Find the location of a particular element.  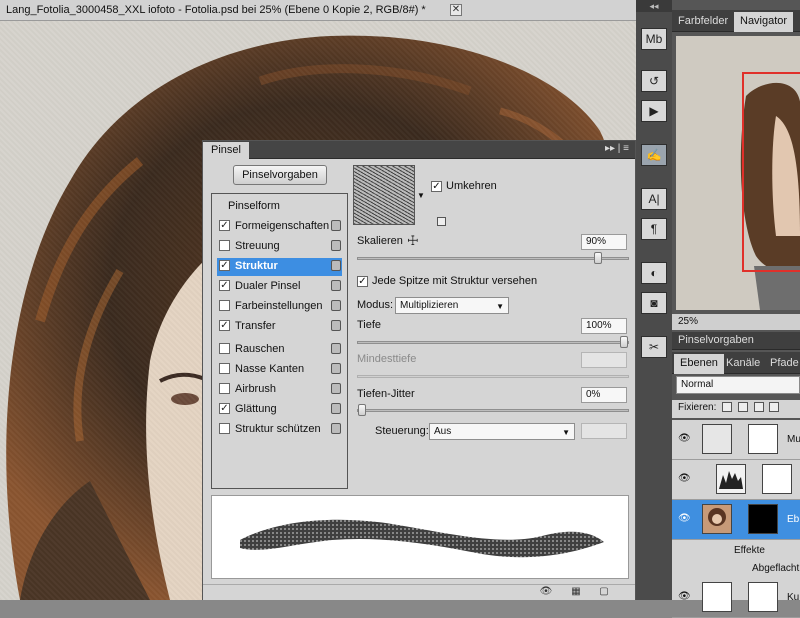

control-select: Aus ▼ is located at coordinates (502, 431).